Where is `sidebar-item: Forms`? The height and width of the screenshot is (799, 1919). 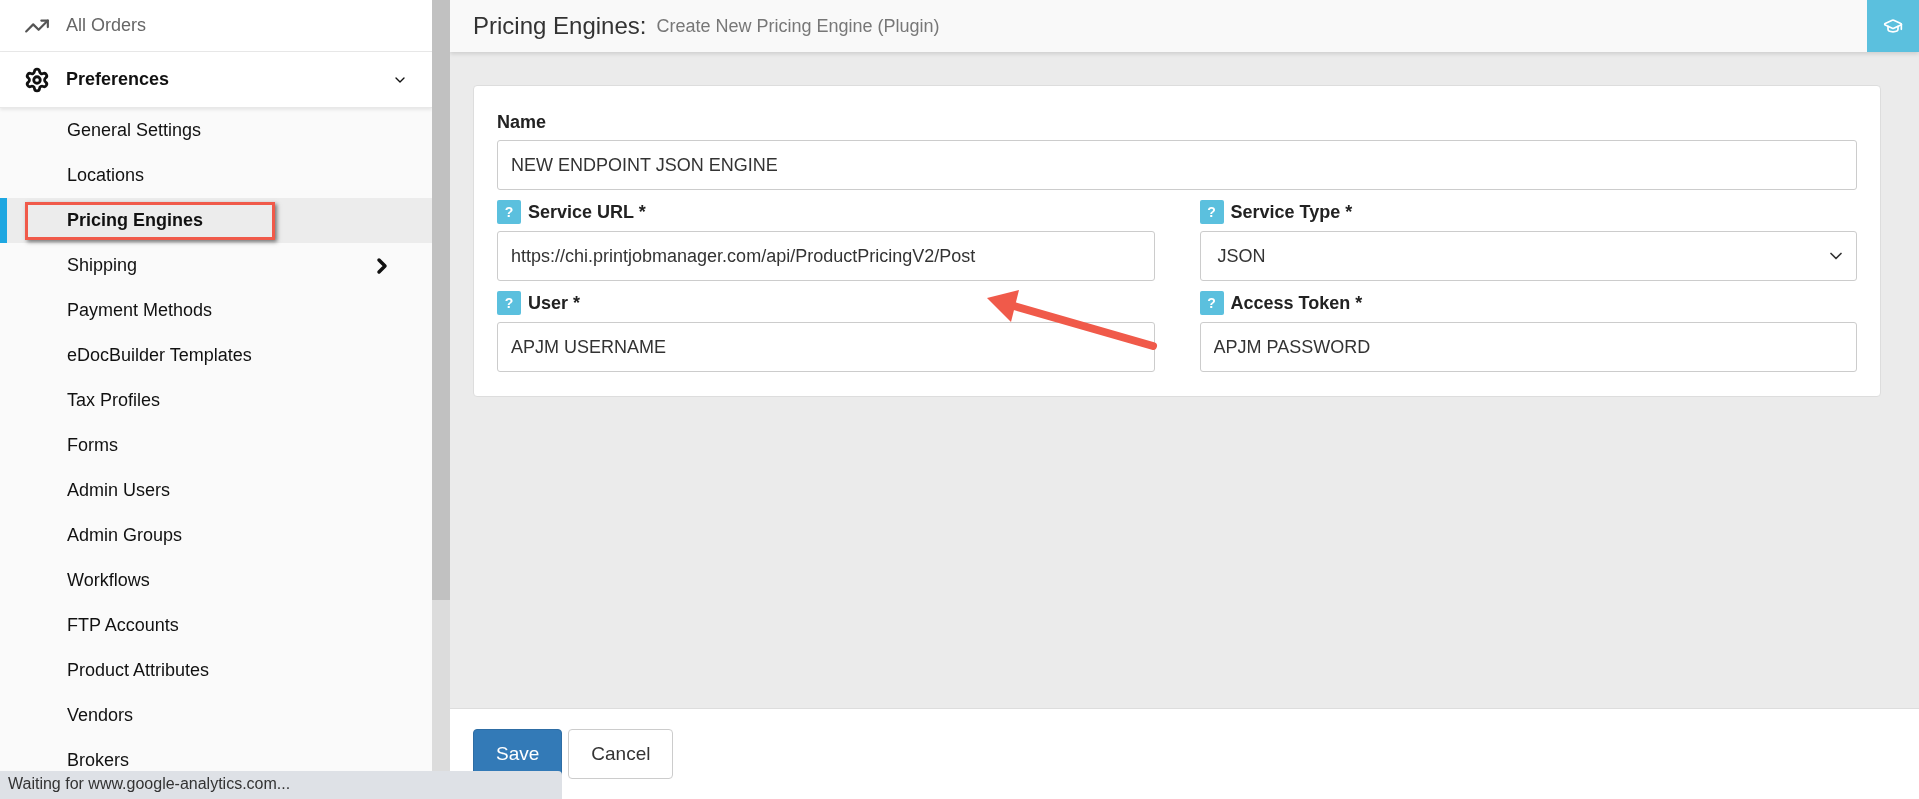
sidebar-item: Forms is located at coordinates (216, 445).